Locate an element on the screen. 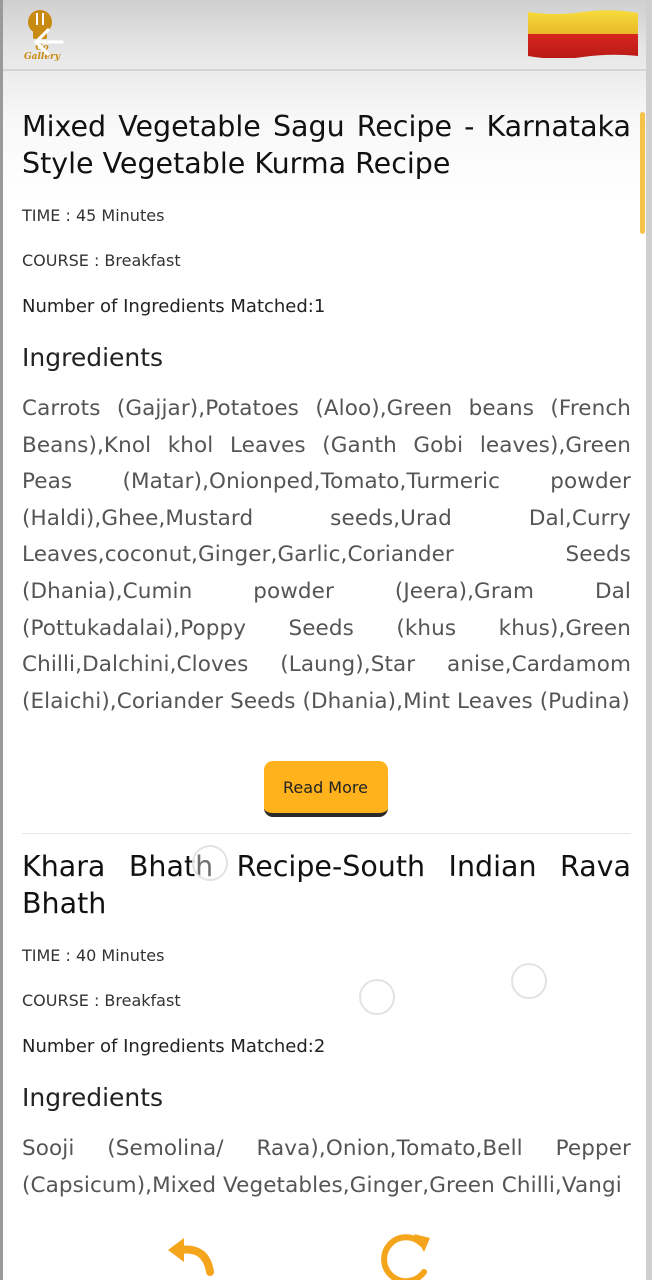 The image size is (652, 1280). screen-edge-right is located at coordinates (649, 640).